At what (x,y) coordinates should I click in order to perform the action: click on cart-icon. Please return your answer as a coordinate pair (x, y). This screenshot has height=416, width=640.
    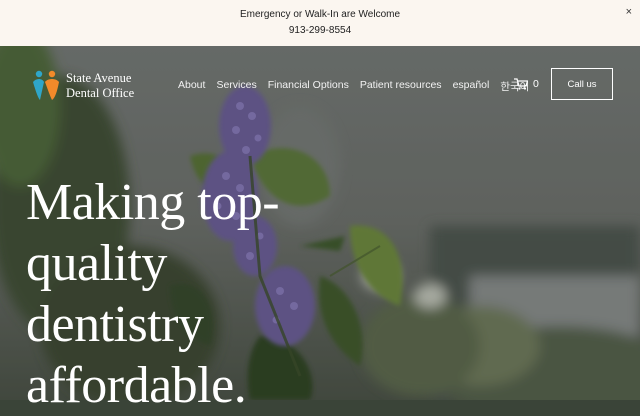
    Looking at the image, I should click on (521, 84).